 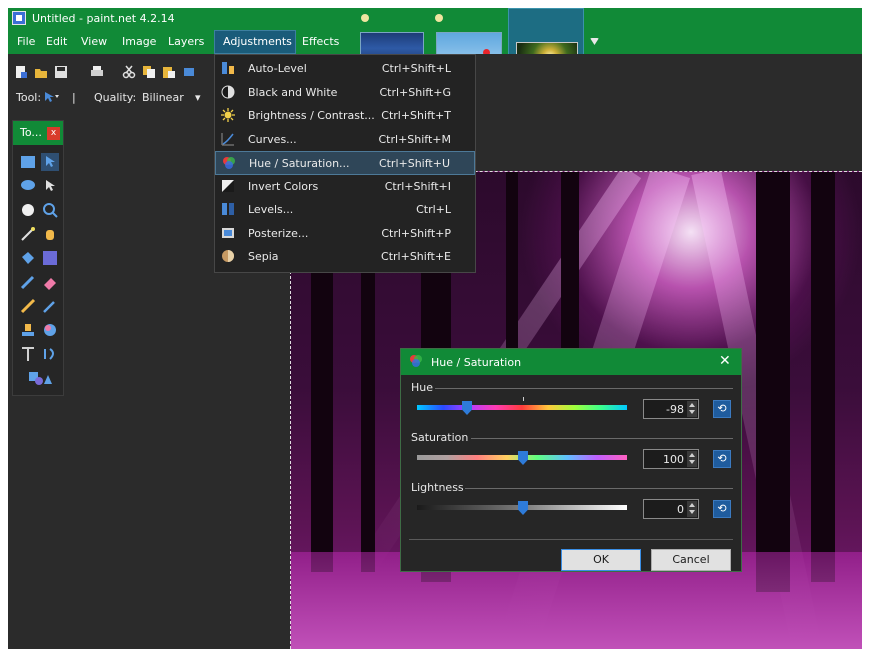 What do you see at coordinates (227, 138) in the screenshot?
I see `curves-icon` at bounding box center [227, 138].